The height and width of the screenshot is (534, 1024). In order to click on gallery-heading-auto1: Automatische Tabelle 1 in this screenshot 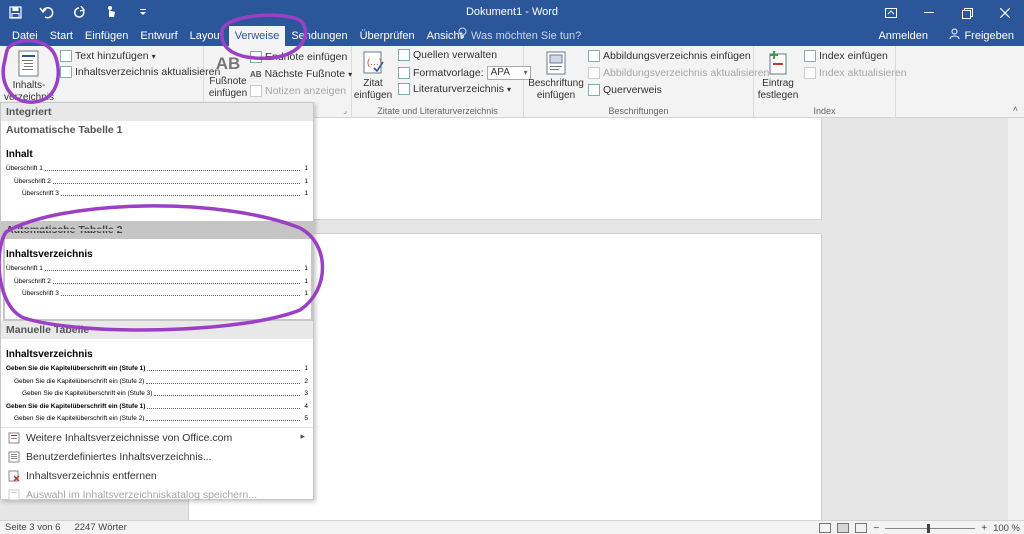, I will do `click(157, 130)`.